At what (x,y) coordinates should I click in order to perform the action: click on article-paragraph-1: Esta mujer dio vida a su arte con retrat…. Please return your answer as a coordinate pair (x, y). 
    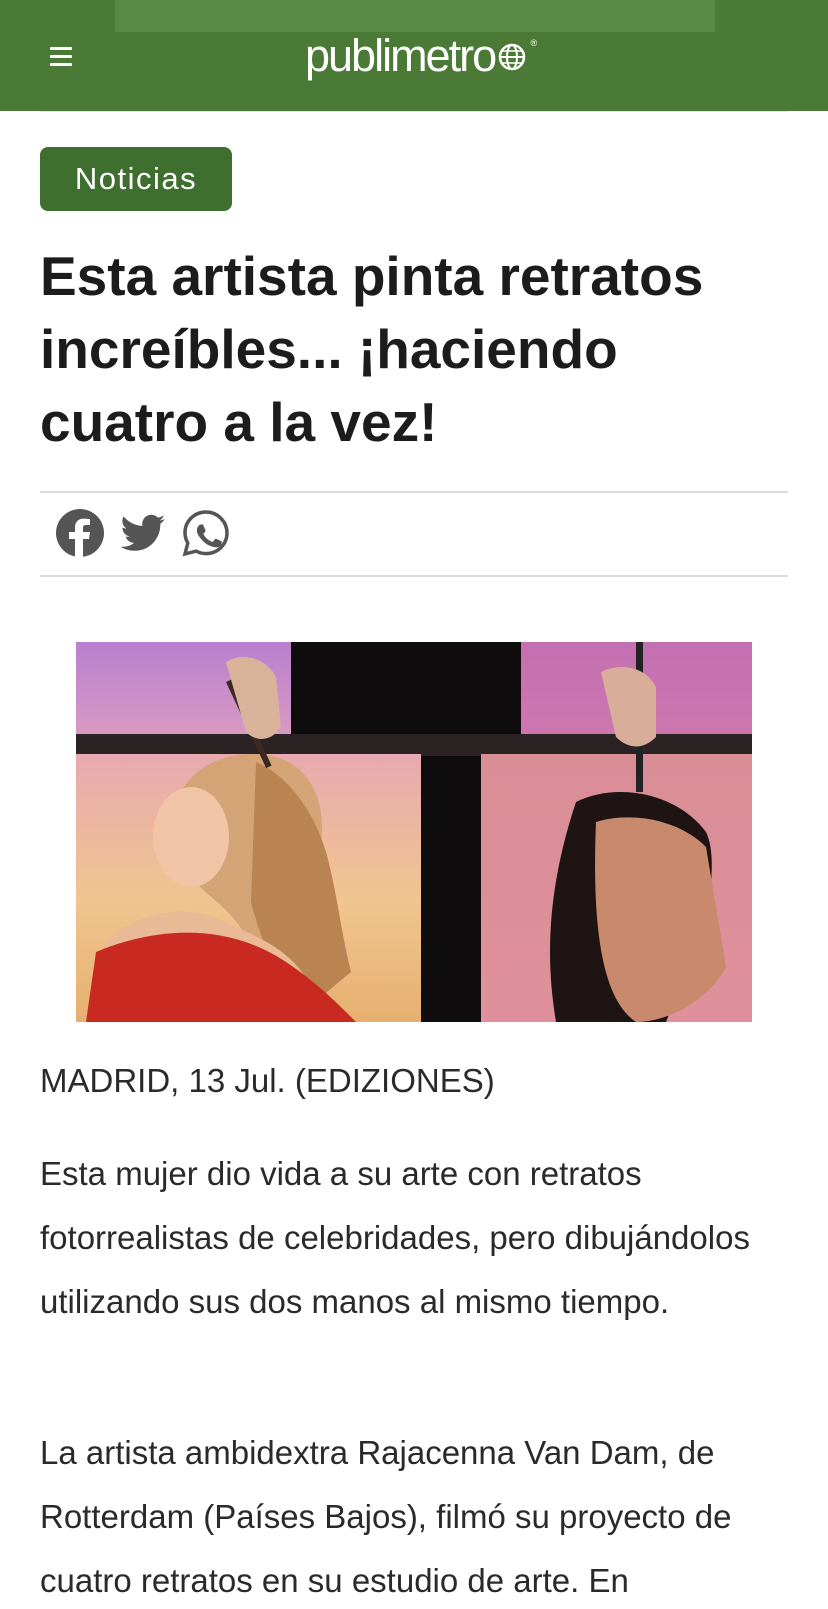
    Looking at the image, I should click on (395, 1237).